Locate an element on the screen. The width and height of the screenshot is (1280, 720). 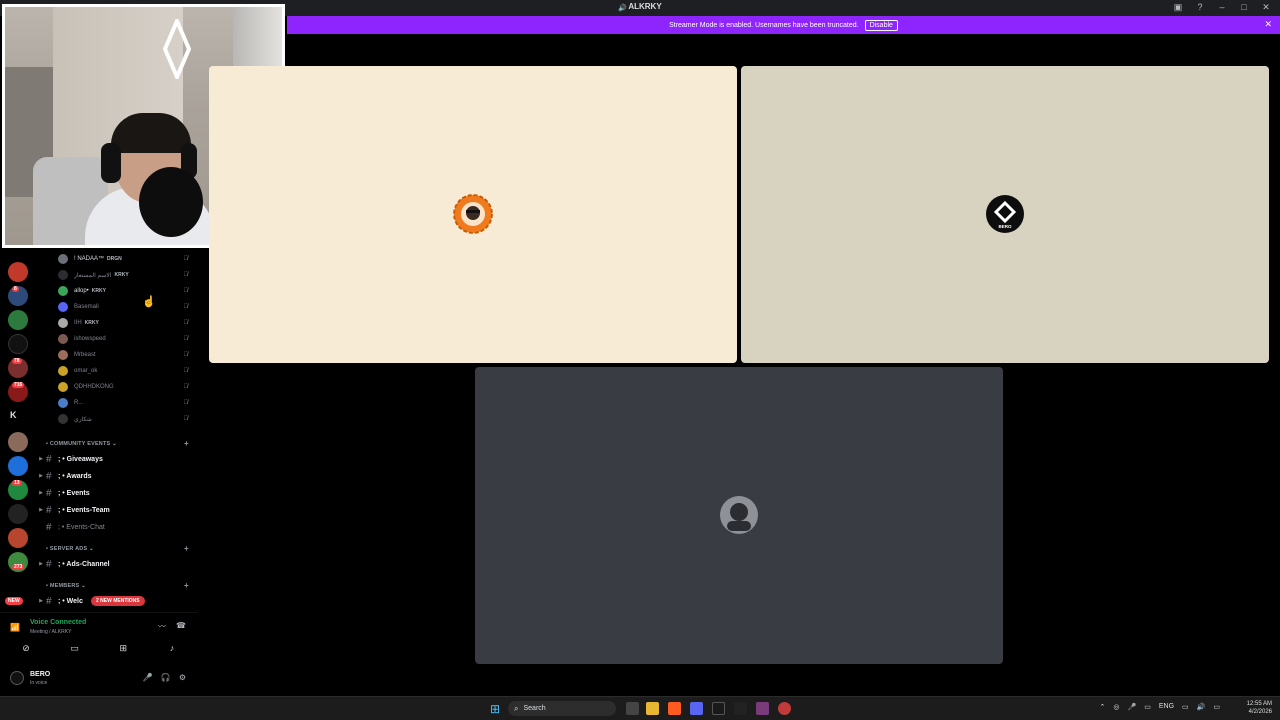
voice-status: Voice Connected is located at coordinates (58, 622).